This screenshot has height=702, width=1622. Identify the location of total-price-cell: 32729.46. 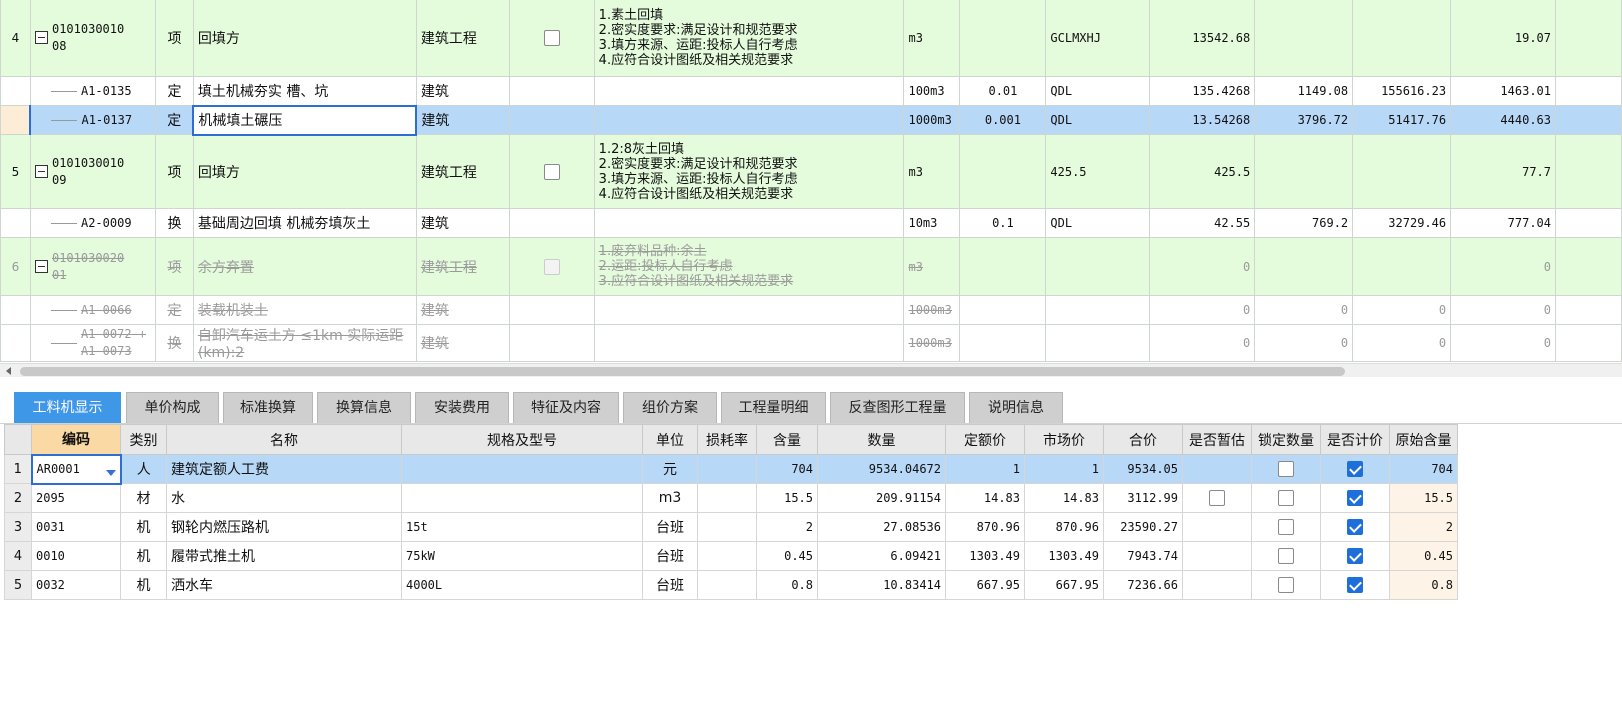
(1402, 223).